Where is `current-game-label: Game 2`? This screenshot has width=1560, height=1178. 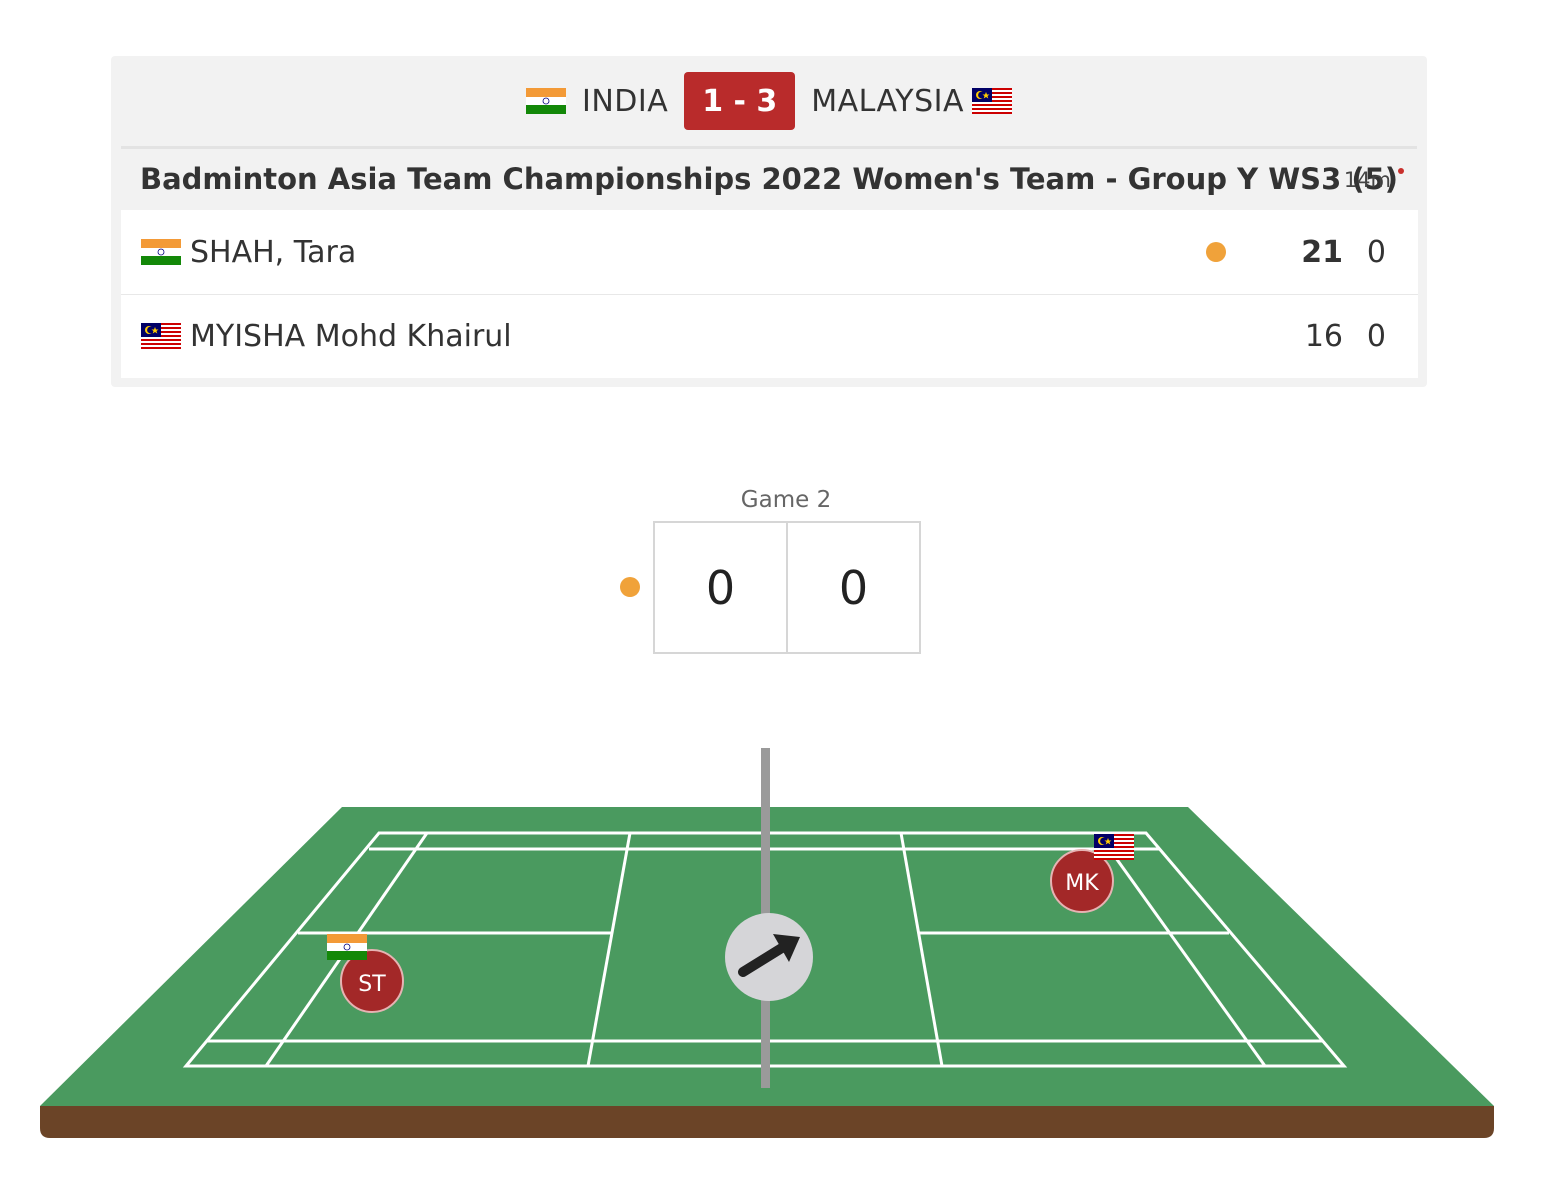 current-game-label: Game 2 is located at coordinates (786, 500).